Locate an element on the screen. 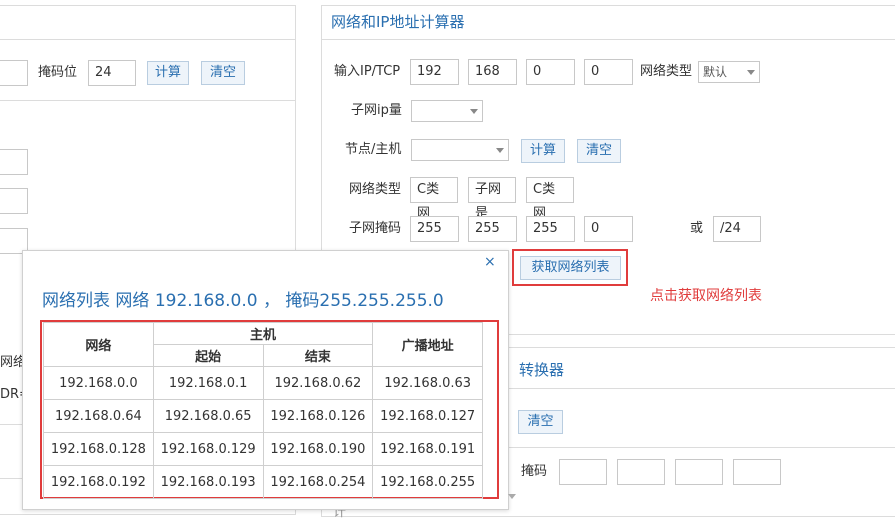 Image resolution: width=895 pixels, height=526 pixels. mask-octet-1: 255 is located at coordinates (434, 229).